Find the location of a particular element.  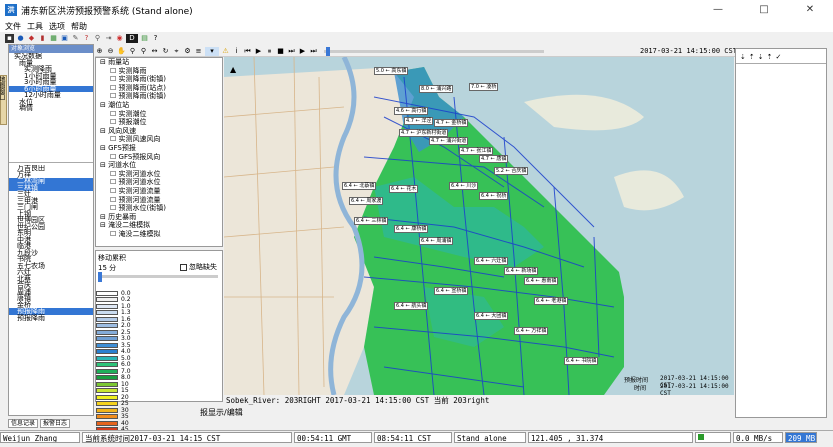

tab-alarm-log: 报警日志 is located at coordinates (55, 423).